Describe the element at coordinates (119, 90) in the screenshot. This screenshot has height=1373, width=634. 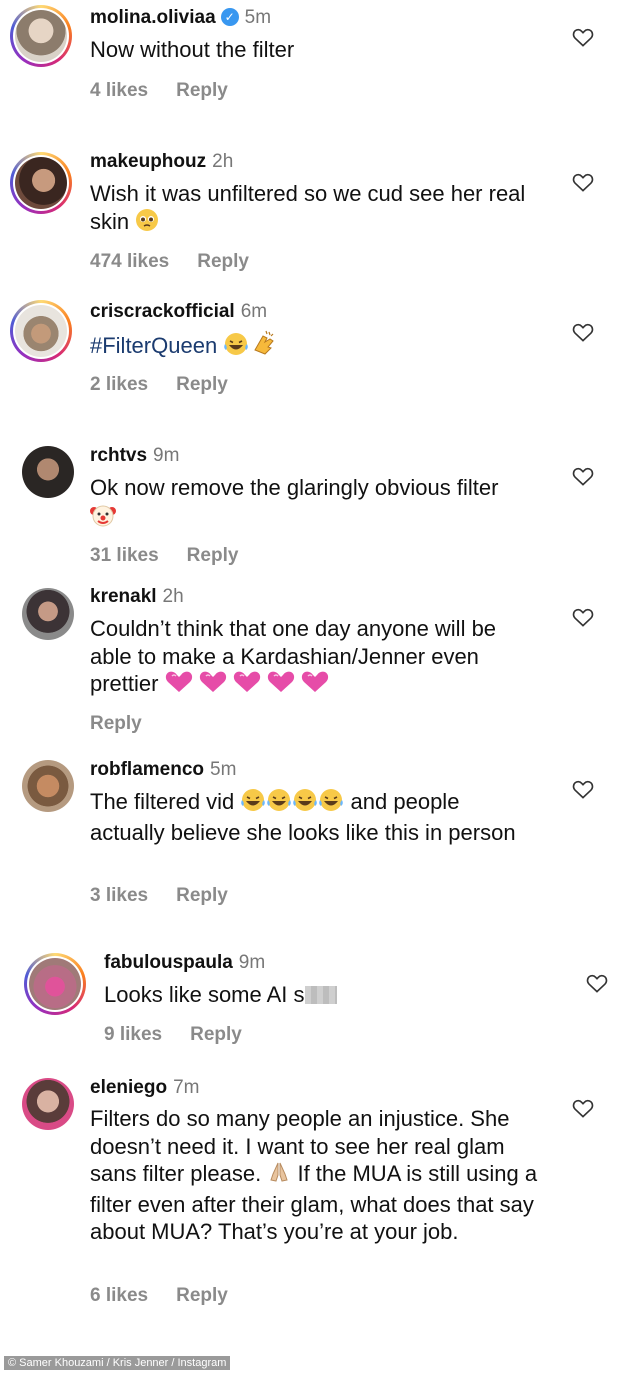
I see `likes-count: 4 likes` at that location.